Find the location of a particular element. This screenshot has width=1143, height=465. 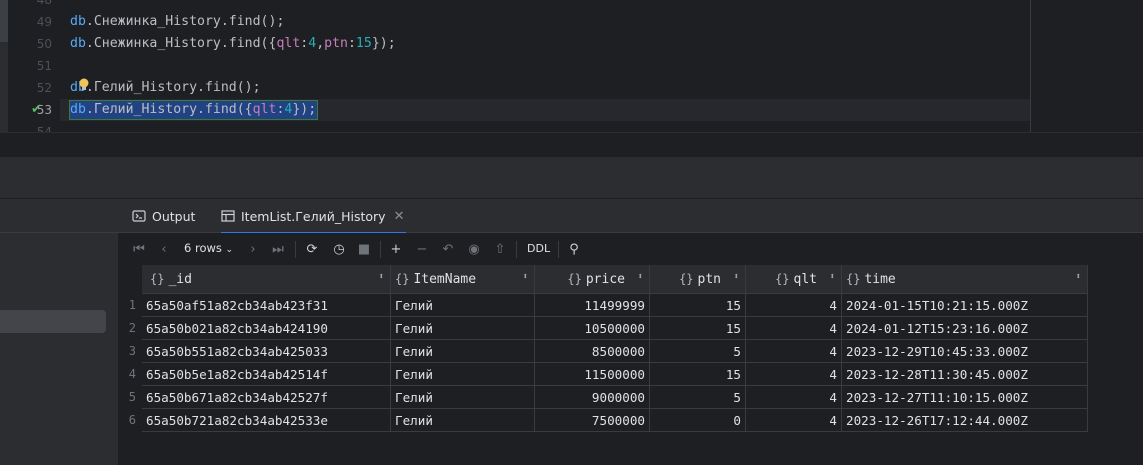

table-cell: 11499999 is located at coordinates (592, 305).